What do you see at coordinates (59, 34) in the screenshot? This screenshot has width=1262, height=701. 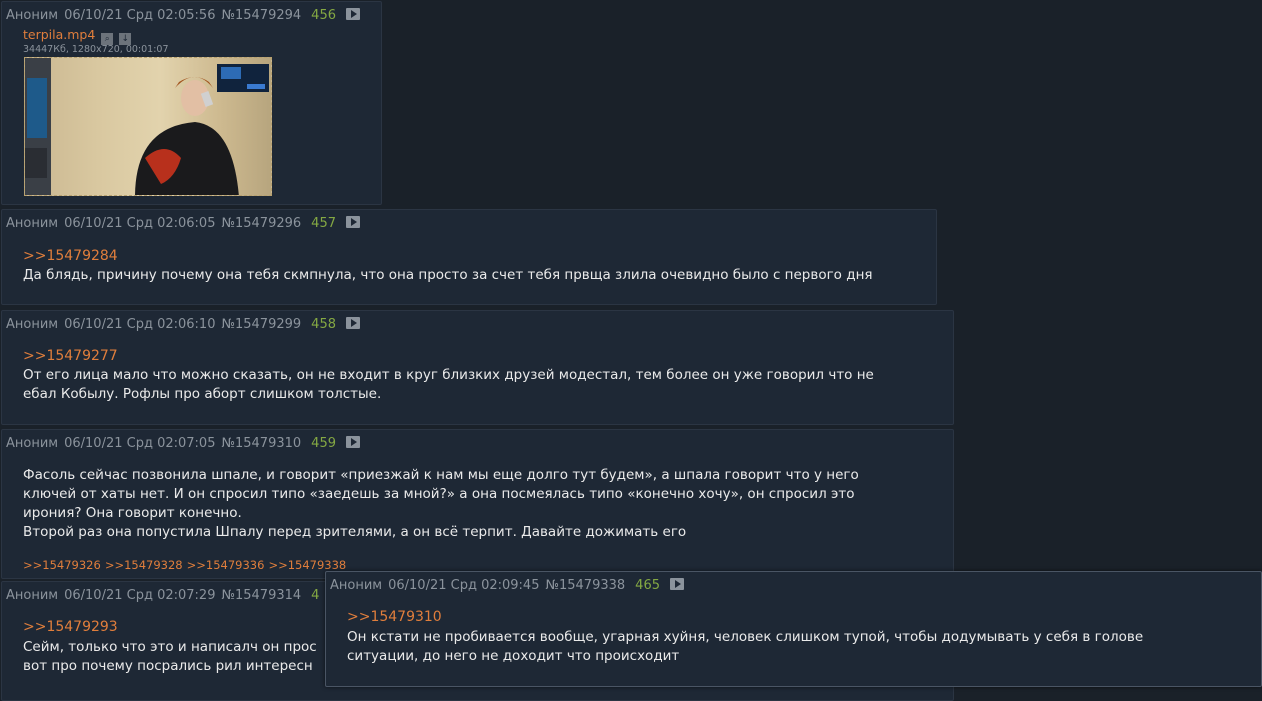 I see `file-name-link: terpila.mp4` at bounding box center [59, 34].